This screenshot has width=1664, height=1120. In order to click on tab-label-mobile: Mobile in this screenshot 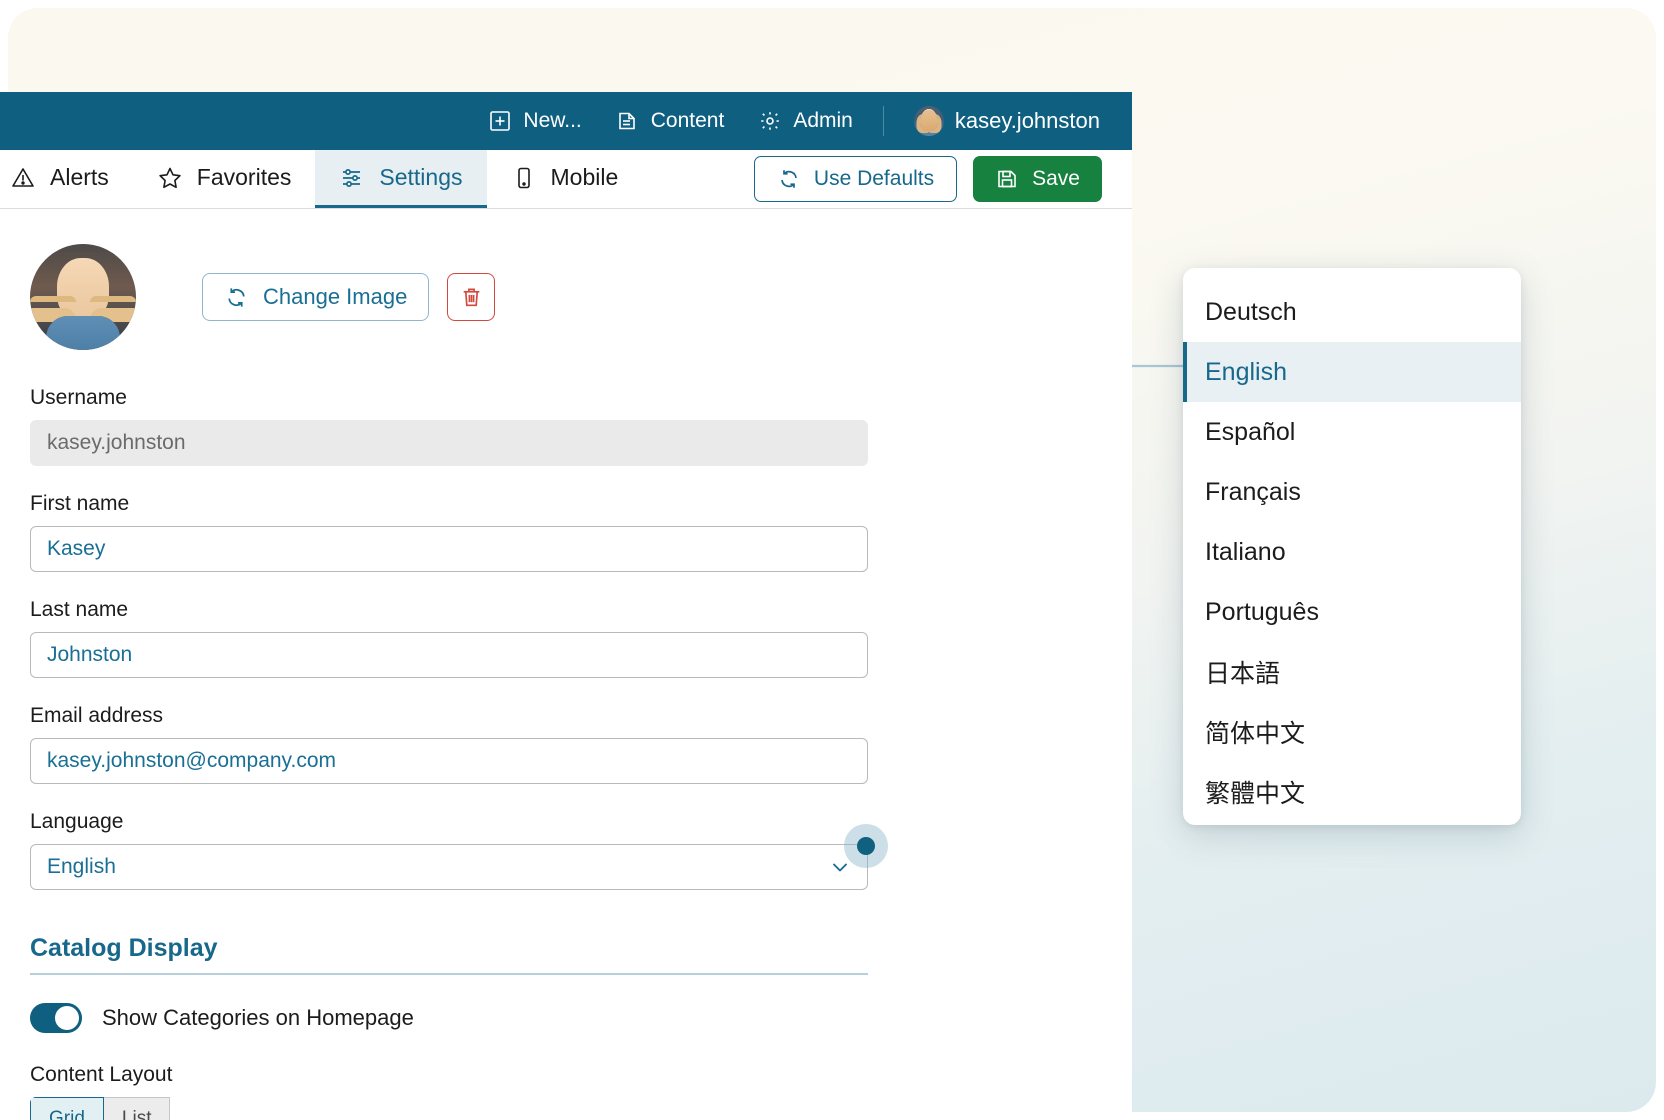, I will do `click(584, 177)`.